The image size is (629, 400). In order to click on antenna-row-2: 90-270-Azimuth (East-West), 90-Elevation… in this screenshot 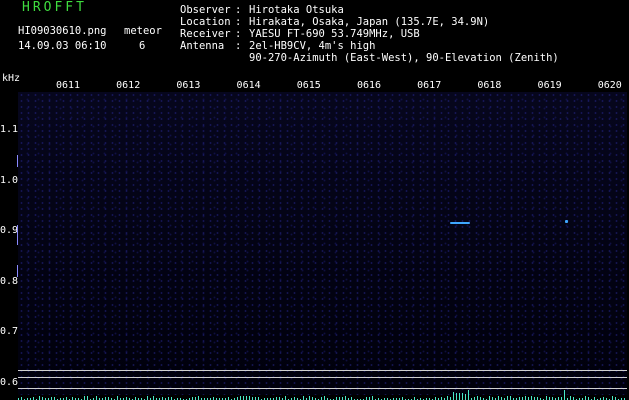, I will do `click(369, 58)`.